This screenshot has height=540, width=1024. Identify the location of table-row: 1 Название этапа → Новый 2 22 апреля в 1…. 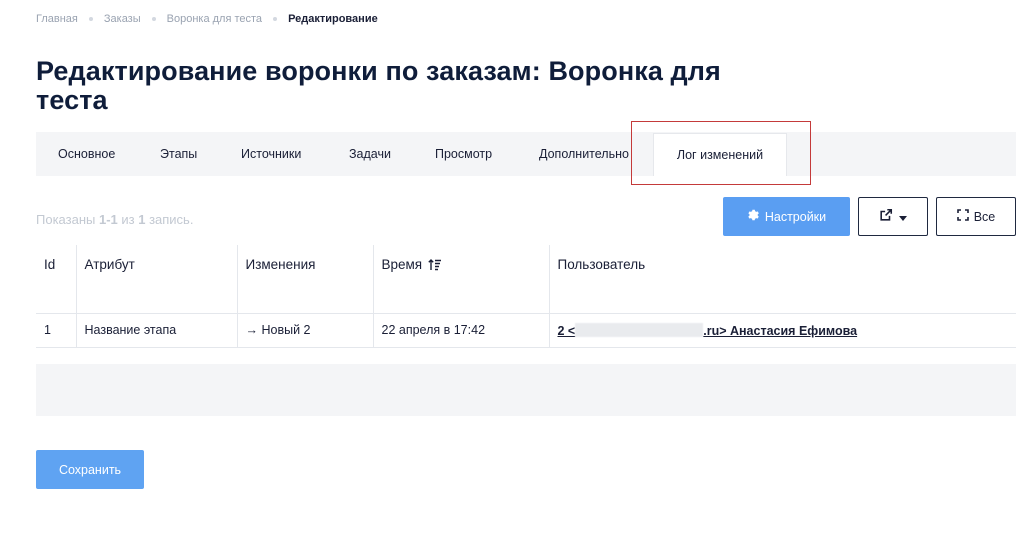
(526, 330).